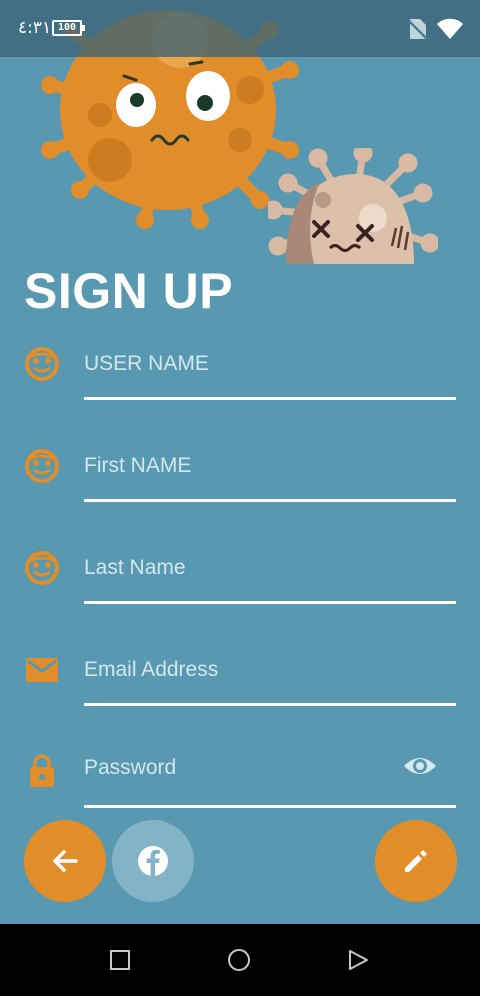 The height and width of the screenshot is (996, 480). I want to click on back-button, so click(65, 861).